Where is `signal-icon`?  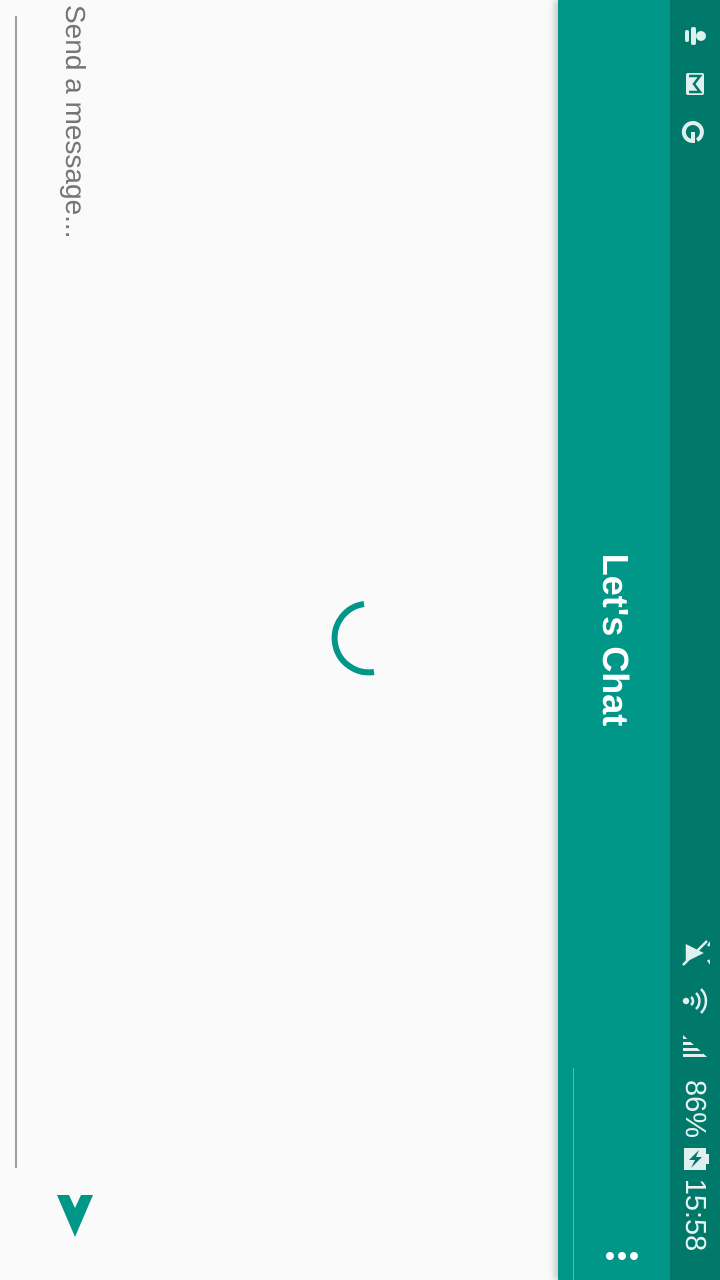 signal-icon is located at coordinates (695, 1046).